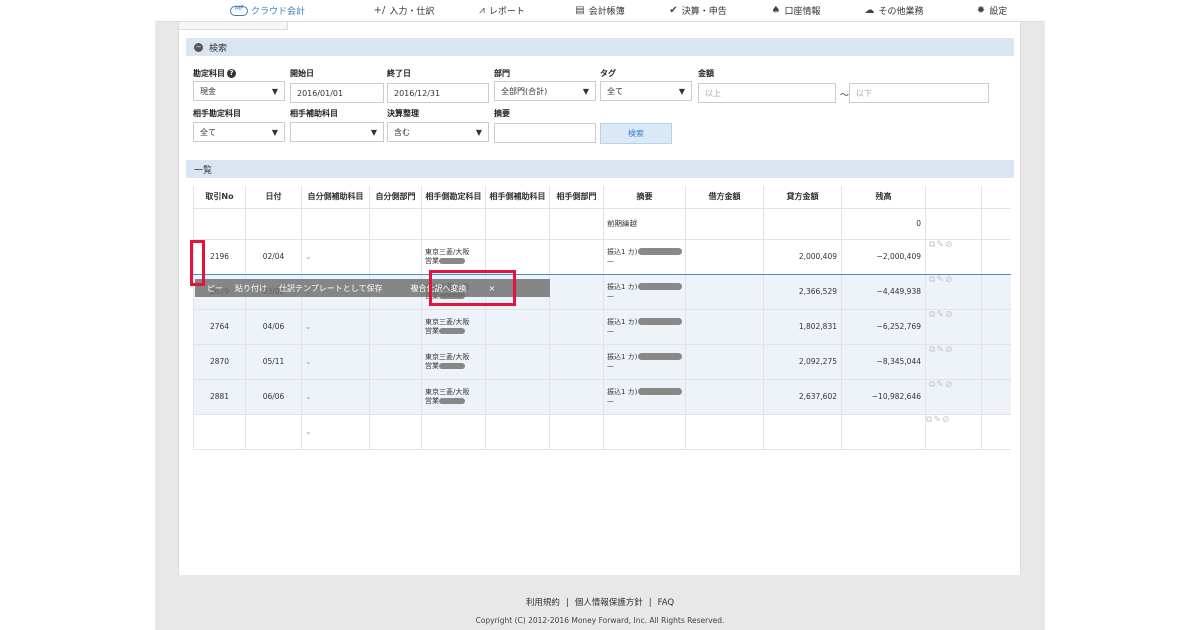 Image resolution: width=1200 pixels, height=630 pixels. What do you see at coordinates (273, 362) in the screenshot?
I see `date: 05/11` at bounding box center [273, 362].